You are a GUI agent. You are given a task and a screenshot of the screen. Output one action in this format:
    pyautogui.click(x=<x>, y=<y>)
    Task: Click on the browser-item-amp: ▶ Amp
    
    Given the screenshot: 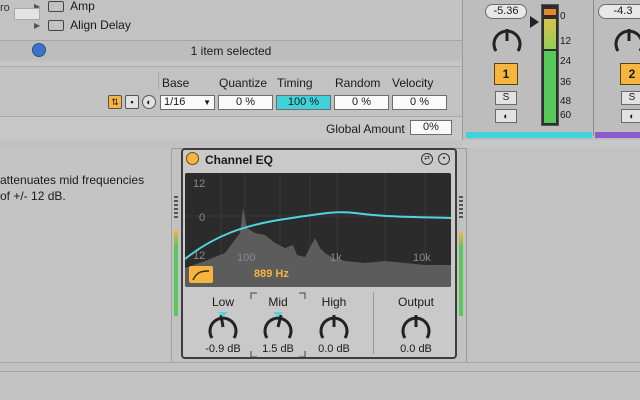 What is the action you would take?
    pyautogui.click(x=64, y=7)
    